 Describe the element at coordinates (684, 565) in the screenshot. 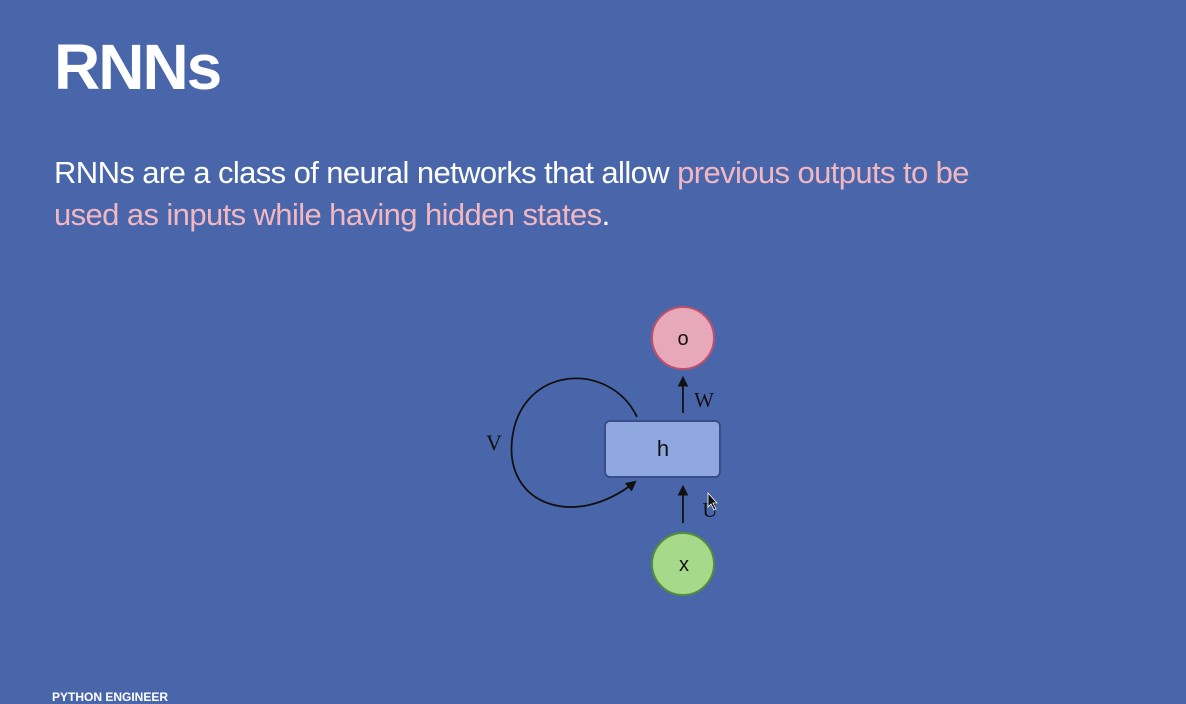

I see `input-node-label: x` at that location.